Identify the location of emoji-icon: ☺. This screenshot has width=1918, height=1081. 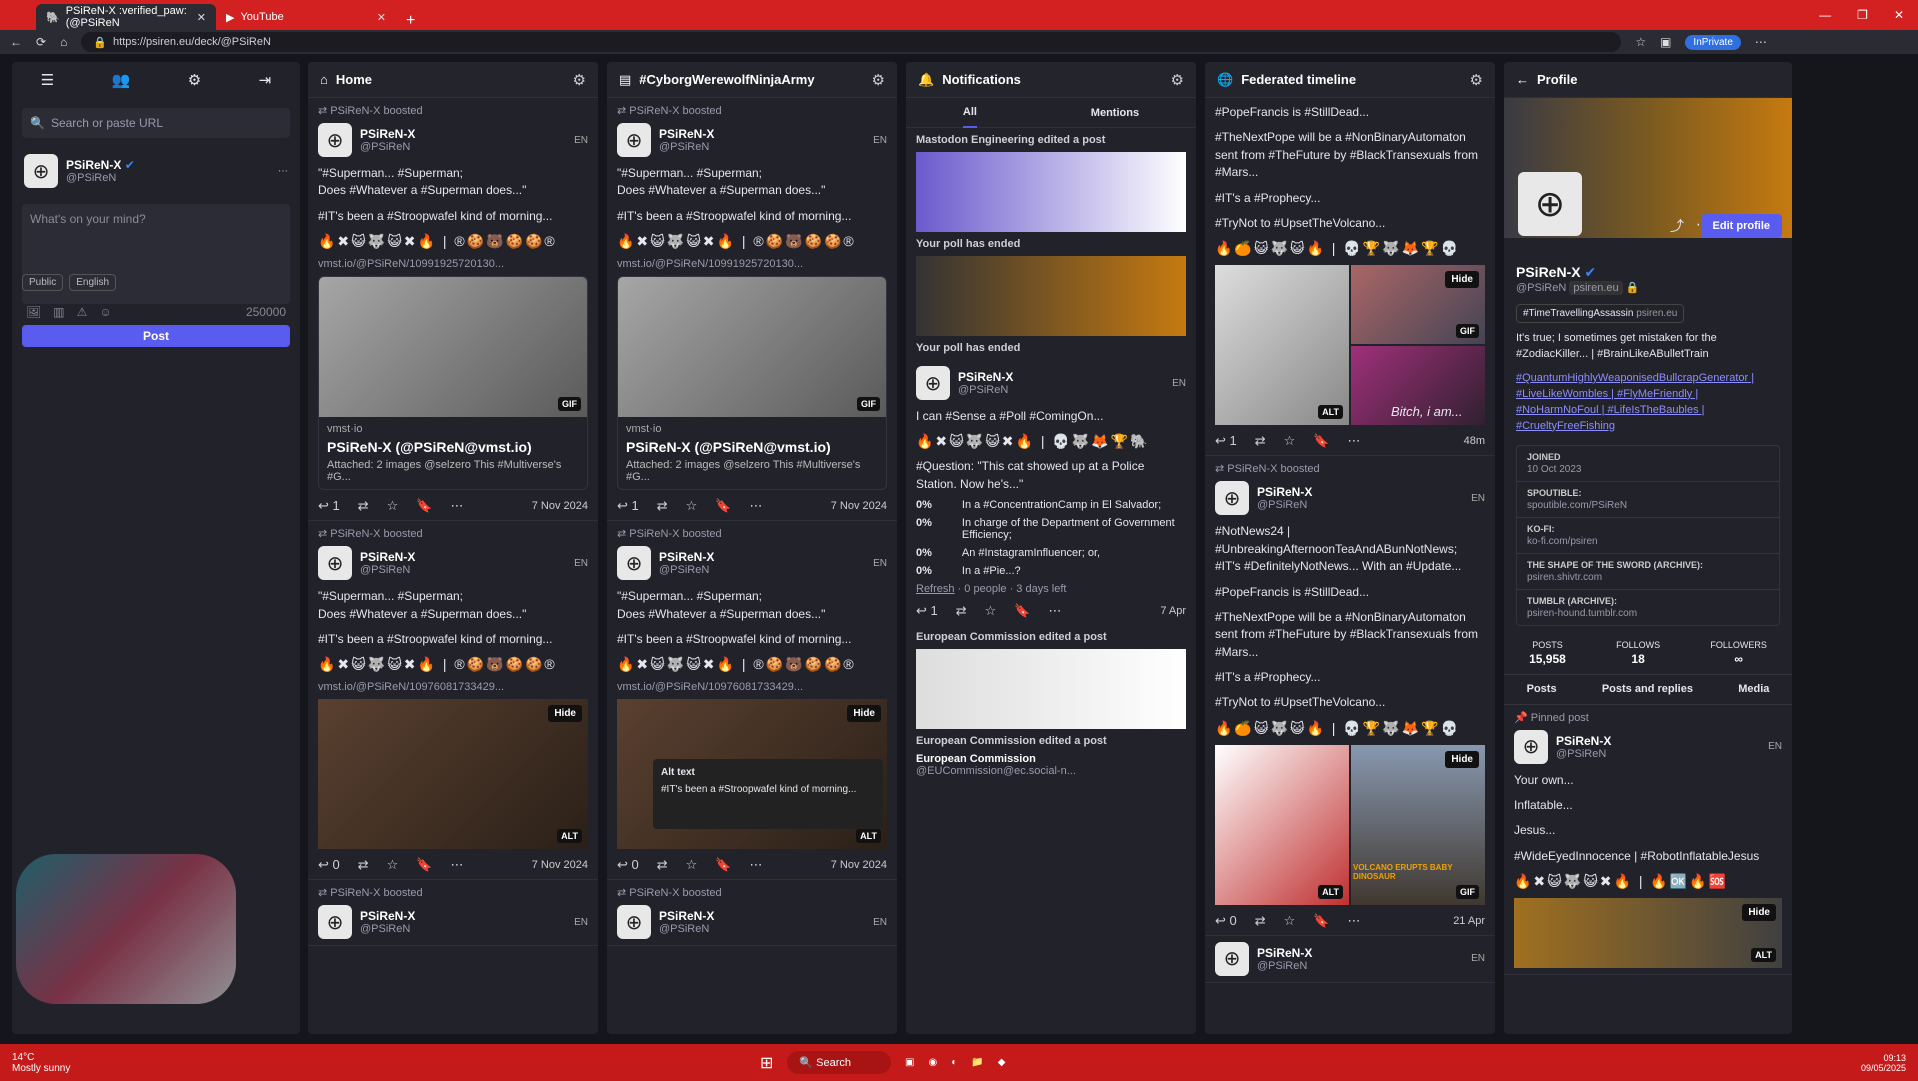
(105, 312).